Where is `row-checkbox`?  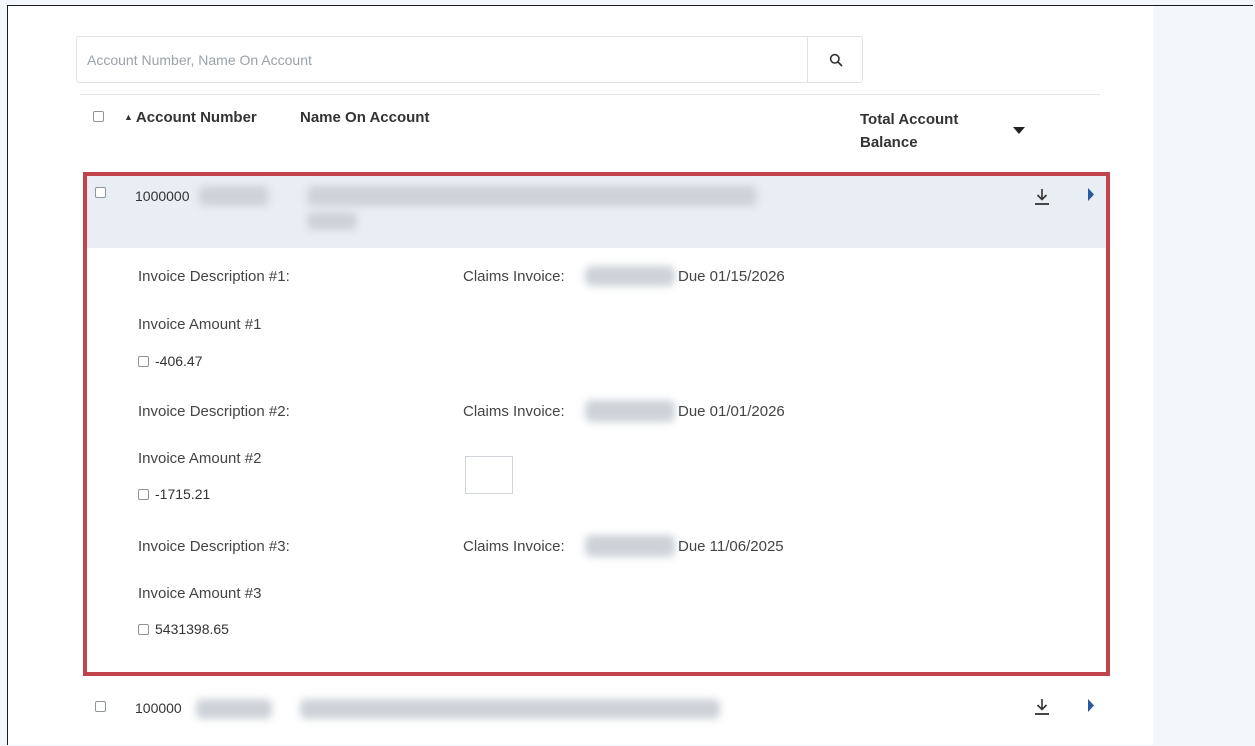 row-checkbox is located at coordinates (100, 706).